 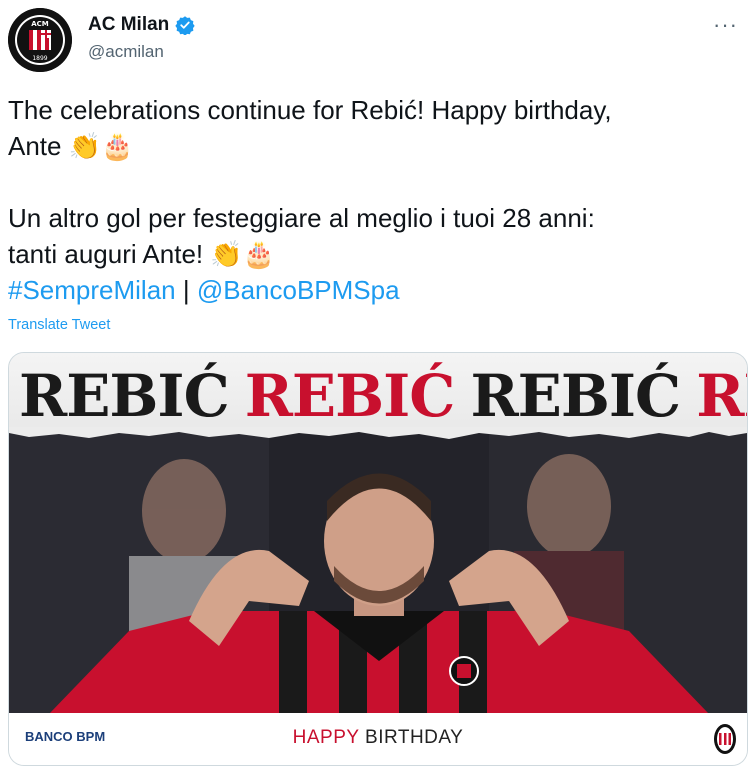 What do you see at coordinates (378, 433) in the screenshot?
I see `torn-paper-edge` at bounding box center [378, 433].